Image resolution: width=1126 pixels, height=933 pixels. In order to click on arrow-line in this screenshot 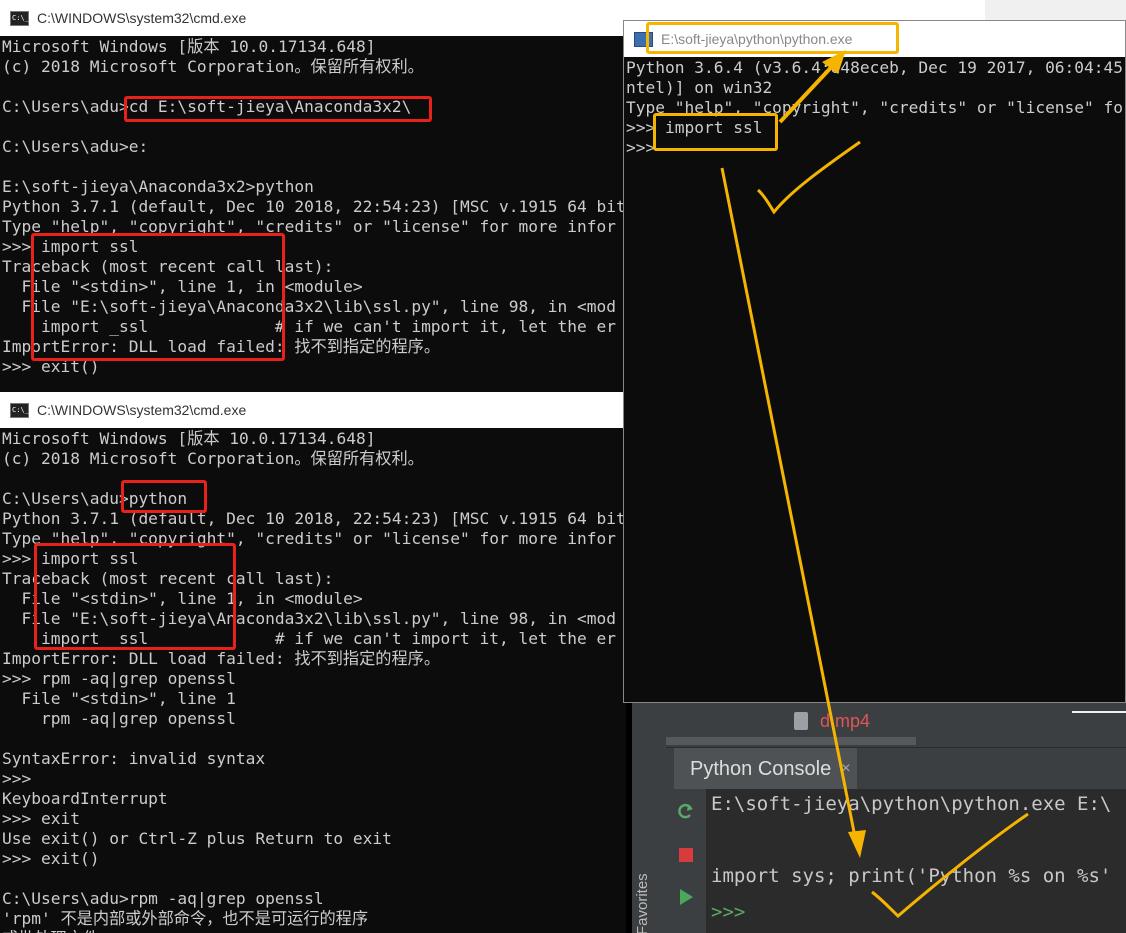, I will do `click(809, 91)`.